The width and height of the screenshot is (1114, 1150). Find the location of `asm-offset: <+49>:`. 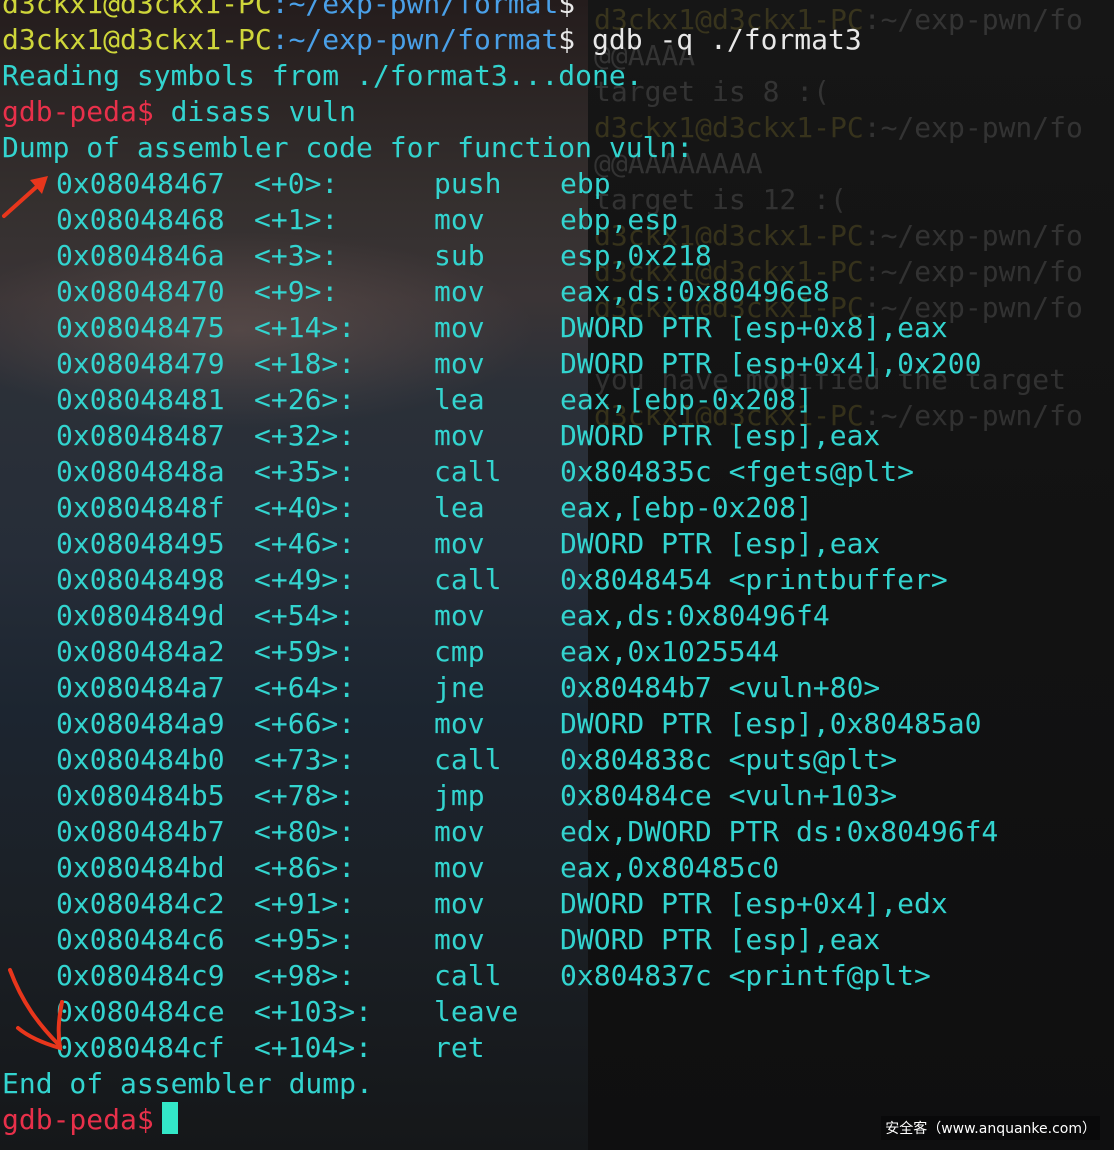

asm-offset: <+49>: is located at coordinates (305, 579).